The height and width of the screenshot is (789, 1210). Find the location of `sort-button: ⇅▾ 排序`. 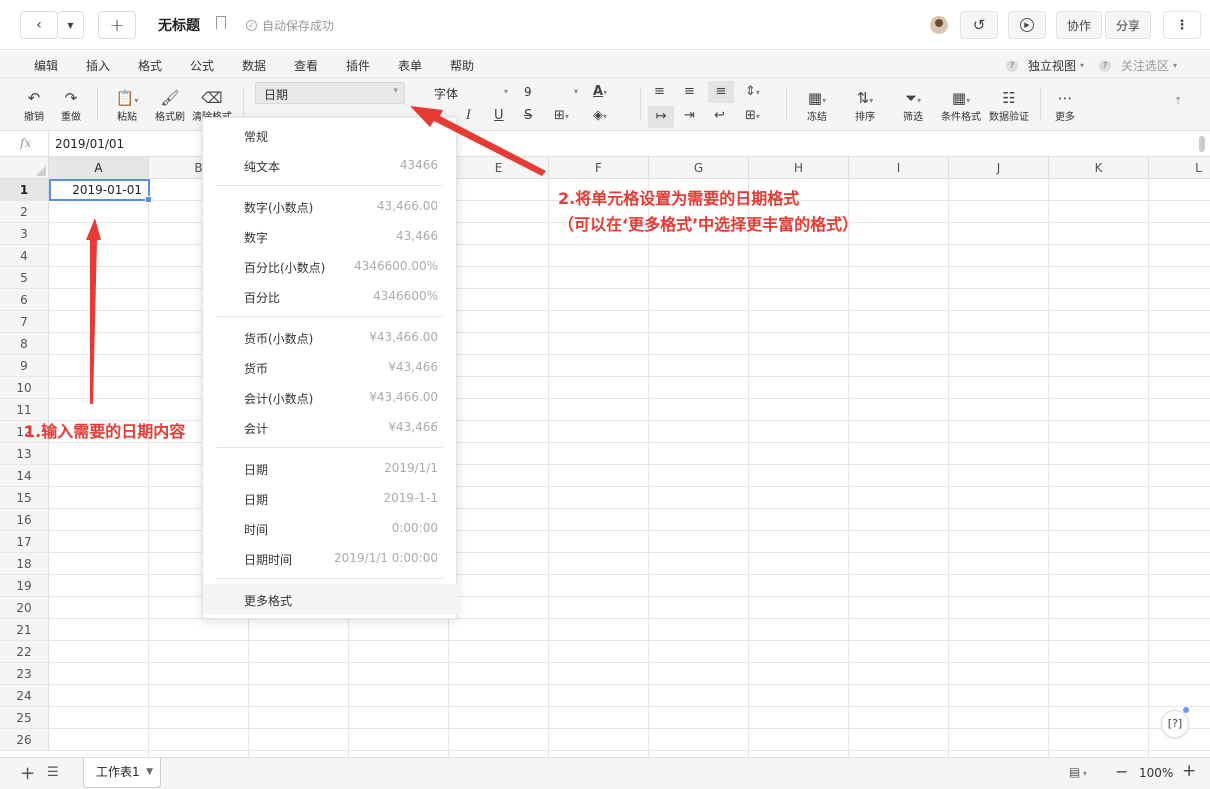

sort-button: ⇅▾ 排序 is located at coordinates (865, 105).